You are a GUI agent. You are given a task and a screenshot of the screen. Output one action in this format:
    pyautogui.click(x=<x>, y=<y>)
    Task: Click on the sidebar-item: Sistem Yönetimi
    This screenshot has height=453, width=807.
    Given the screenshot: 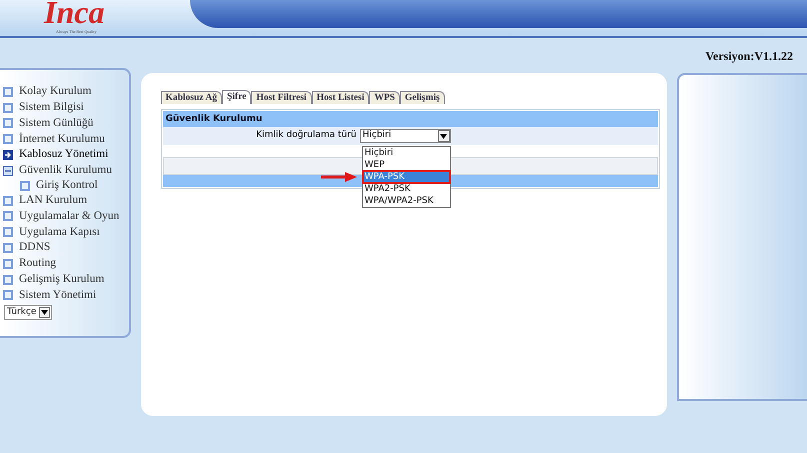 What is the action you would take?
    pyautogui.click(x=57, y=295)
    